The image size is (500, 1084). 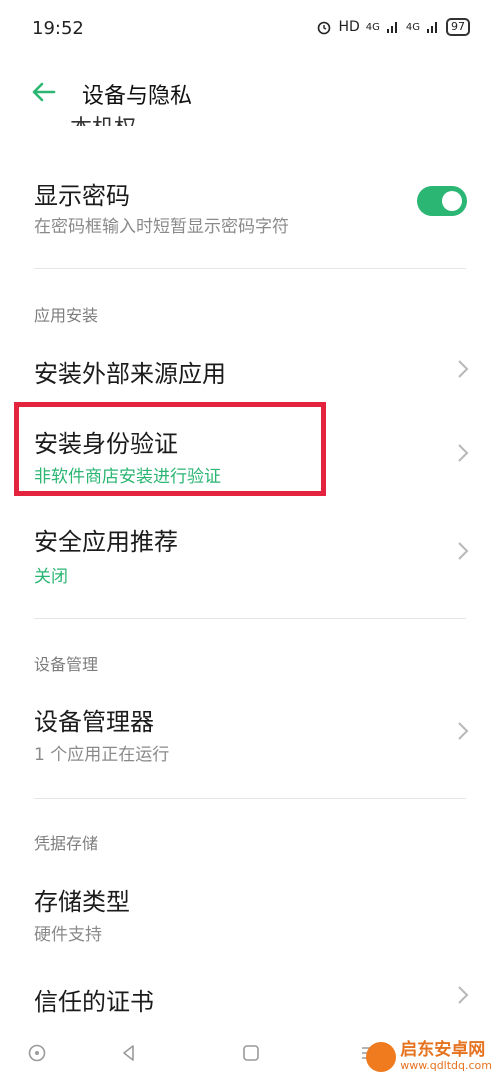 I want to click on trusted-certs-row: 信任的证书, so click(x=250, y=998).